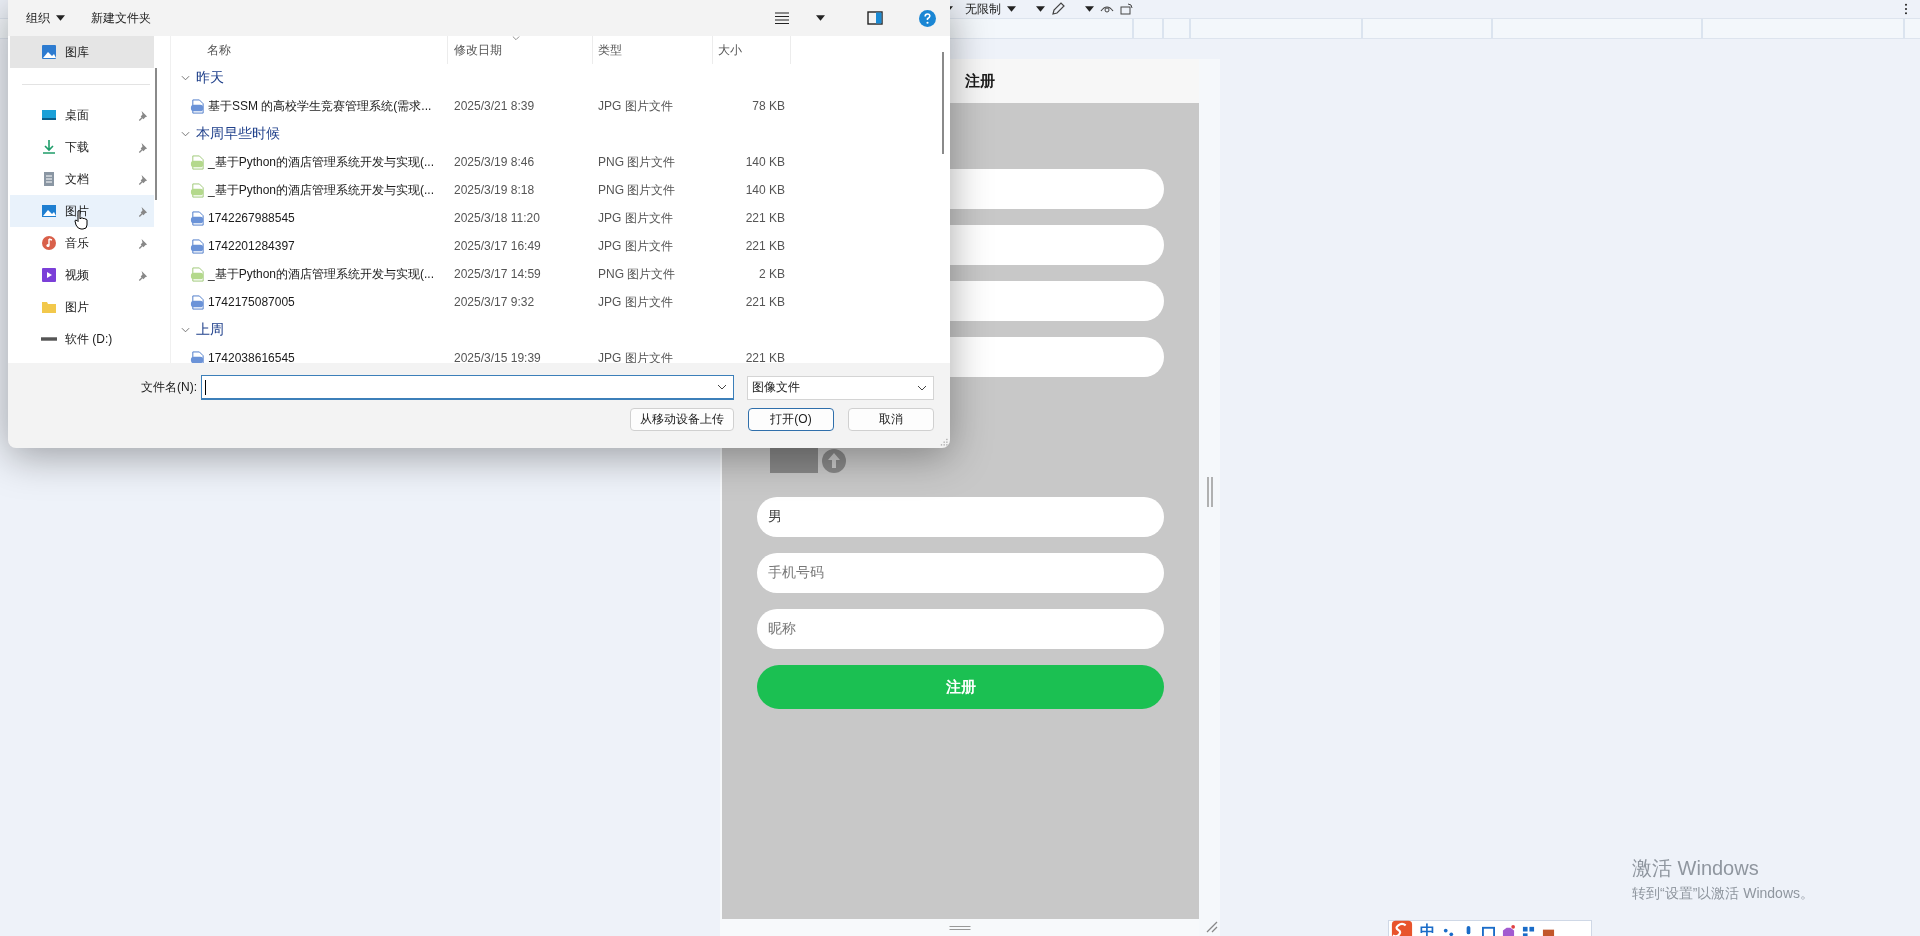 Image resolution: width=1920 pixels, height=936 pixels. I want to click on sidebar-item: 视频, so click(82, 275).